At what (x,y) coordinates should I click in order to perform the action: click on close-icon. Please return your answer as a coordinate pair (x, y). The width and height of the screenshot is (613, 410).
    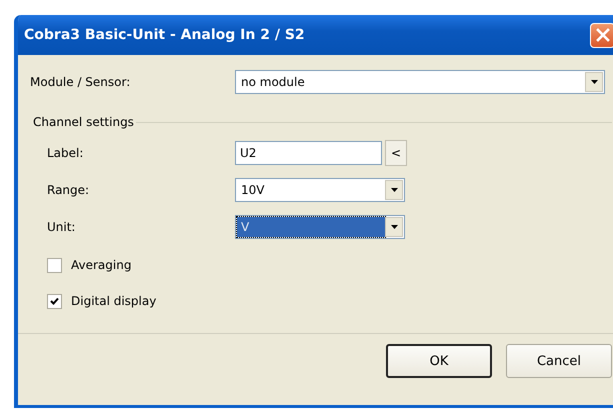
    Looking at the image, I should click on (603, 35).